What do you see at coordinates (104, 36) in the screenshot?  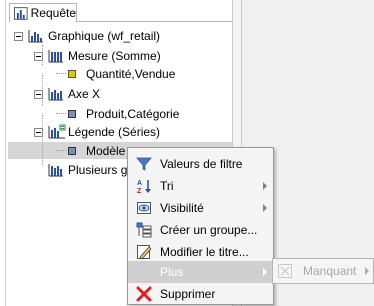 I see `tree-item-root: Graphique (wf_retail)` at bounding box center [104, 36].